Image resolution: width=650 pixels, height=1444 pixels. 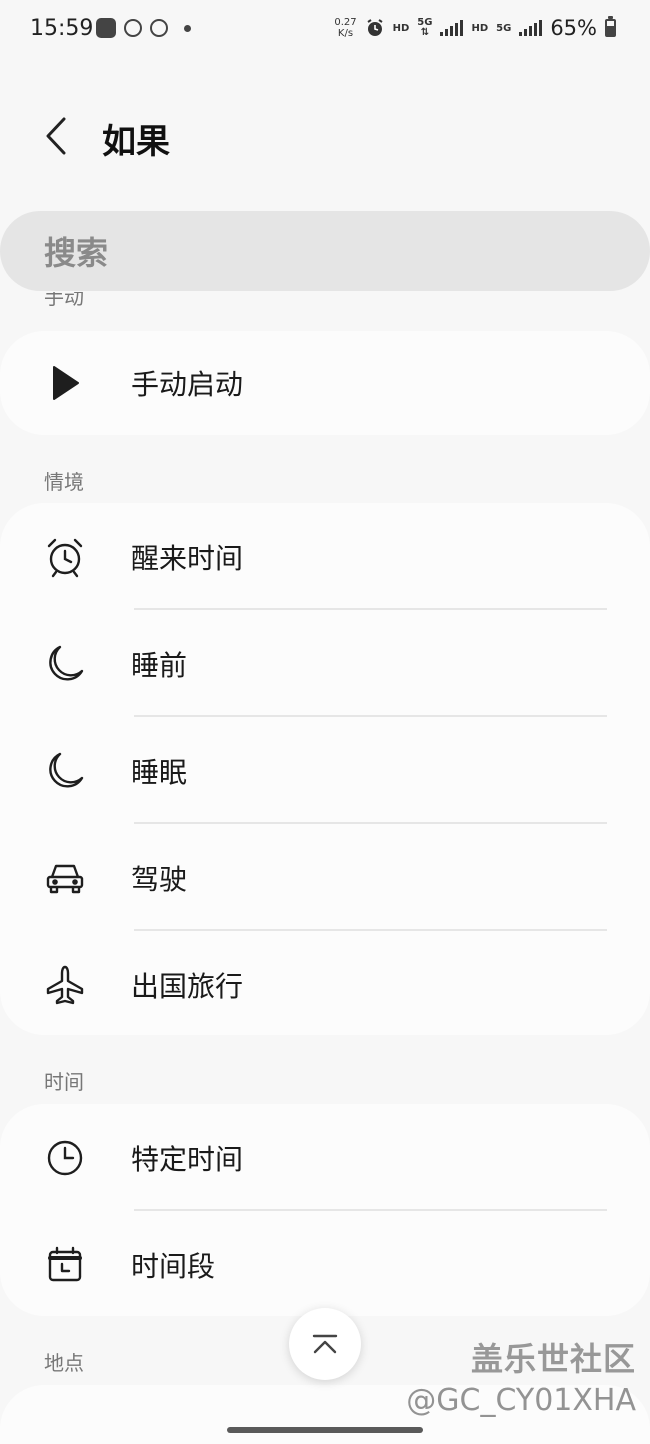 I want to click on section-label-location: 地点, so click(x=64, y=1363).